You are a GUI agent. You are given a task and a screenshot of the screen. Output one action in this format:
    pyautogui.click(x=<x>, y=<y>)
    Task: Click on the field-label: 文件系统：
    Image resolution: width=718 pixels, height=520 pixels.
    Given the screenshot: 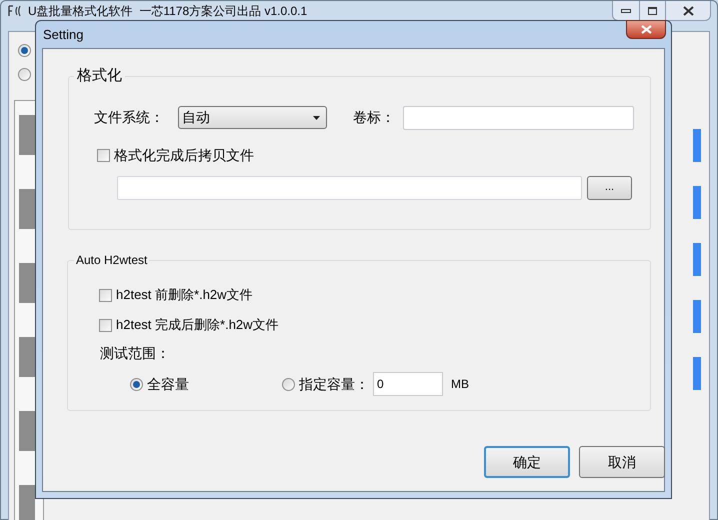 What is the action you would take?
    pyautogui.click(x=129, y=117)
    